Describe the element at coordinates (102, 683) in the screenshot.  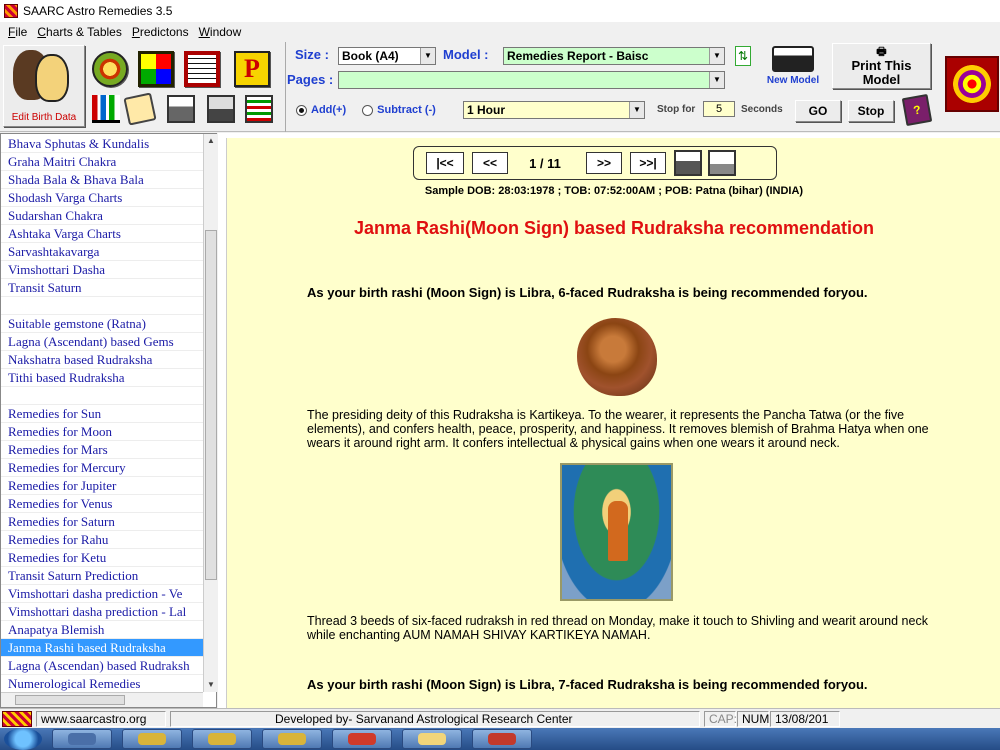
I see `sidebar-item: Numerological Remedies` at that location.